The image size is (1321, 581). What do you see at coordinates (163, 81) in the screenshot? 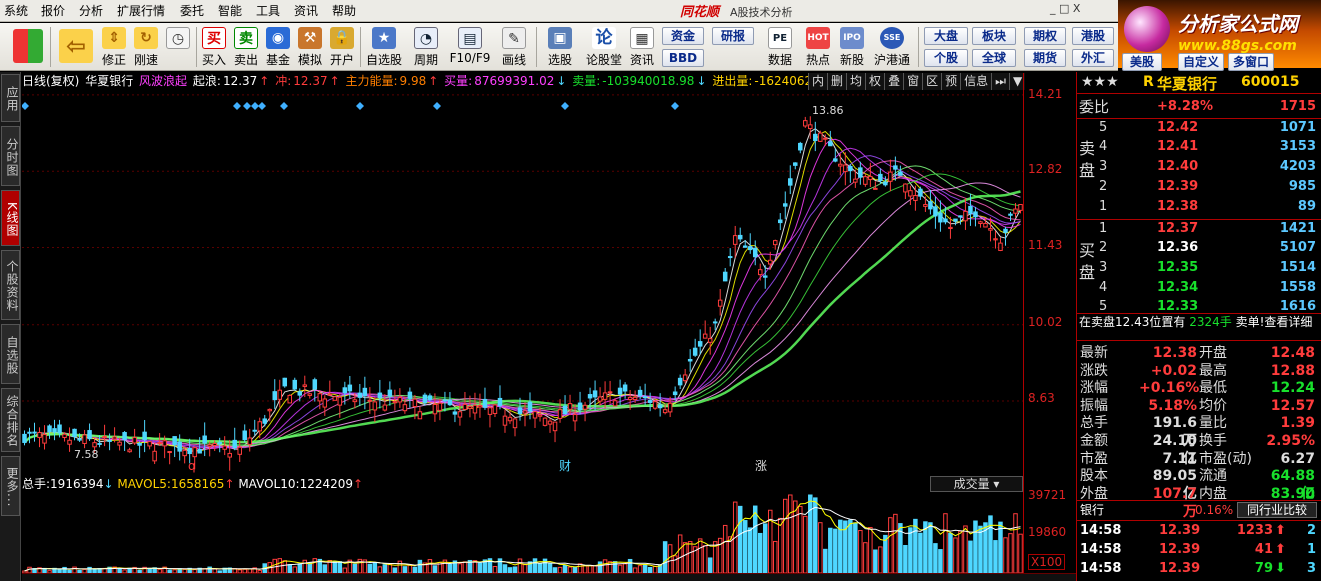
I see `indicator-name: 风波浪起` at bounding box center [163, 81].